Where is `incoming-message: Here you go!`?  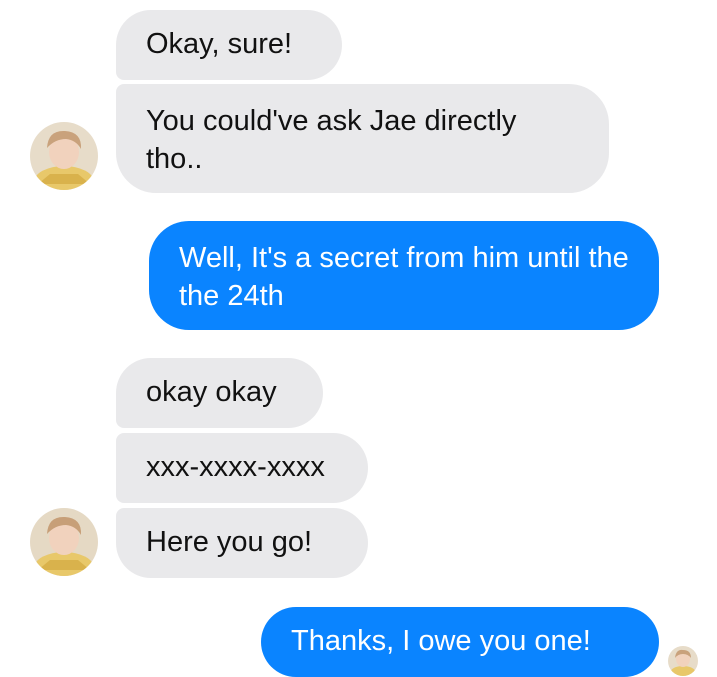 incoming-message: Here you go! is located at coordinates (242, 543).